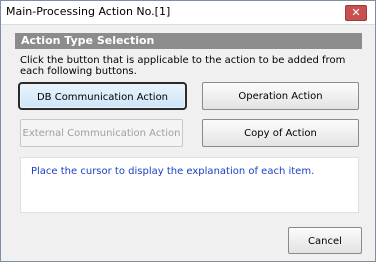  Describe the element at coordinates (88, 11) in the screenshot. I see `window-title: Main-Processing Action No.[1]` at that location.